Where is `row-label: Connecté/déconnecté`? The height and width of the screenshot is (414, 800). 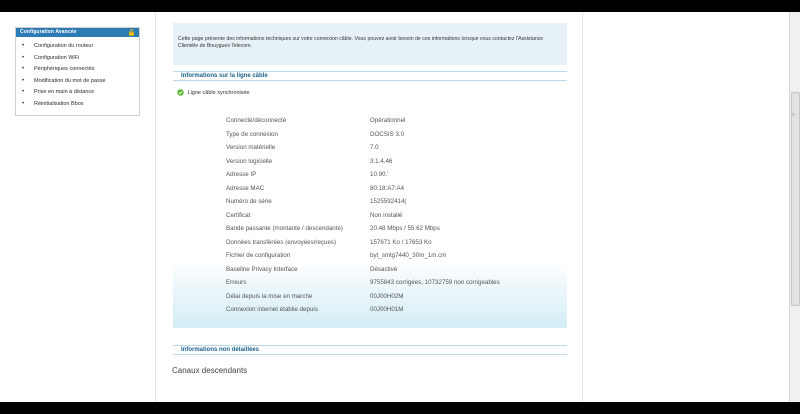
row-label: Connecté/déconnecté is located at coordinates (256, 120).